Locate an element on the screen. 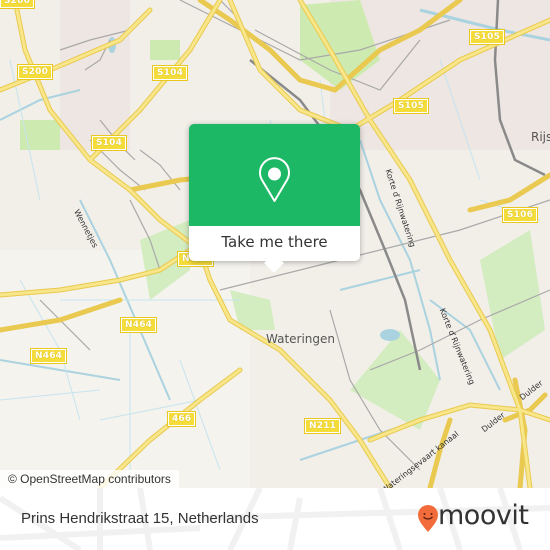  moovit-wordmark: moovit is located at coordinates (483, 515).